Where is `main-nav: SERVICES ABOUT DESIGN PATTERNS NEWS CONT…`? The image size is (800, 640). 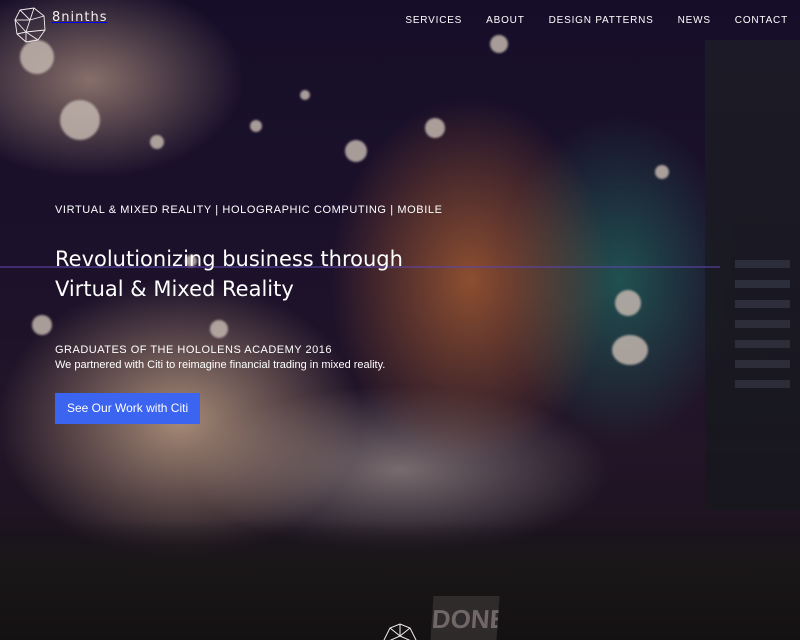
main-nav: SERVICES ABOUT DESIGN PATTERNS NEWS CONT… is located at coordinates (596, 20).